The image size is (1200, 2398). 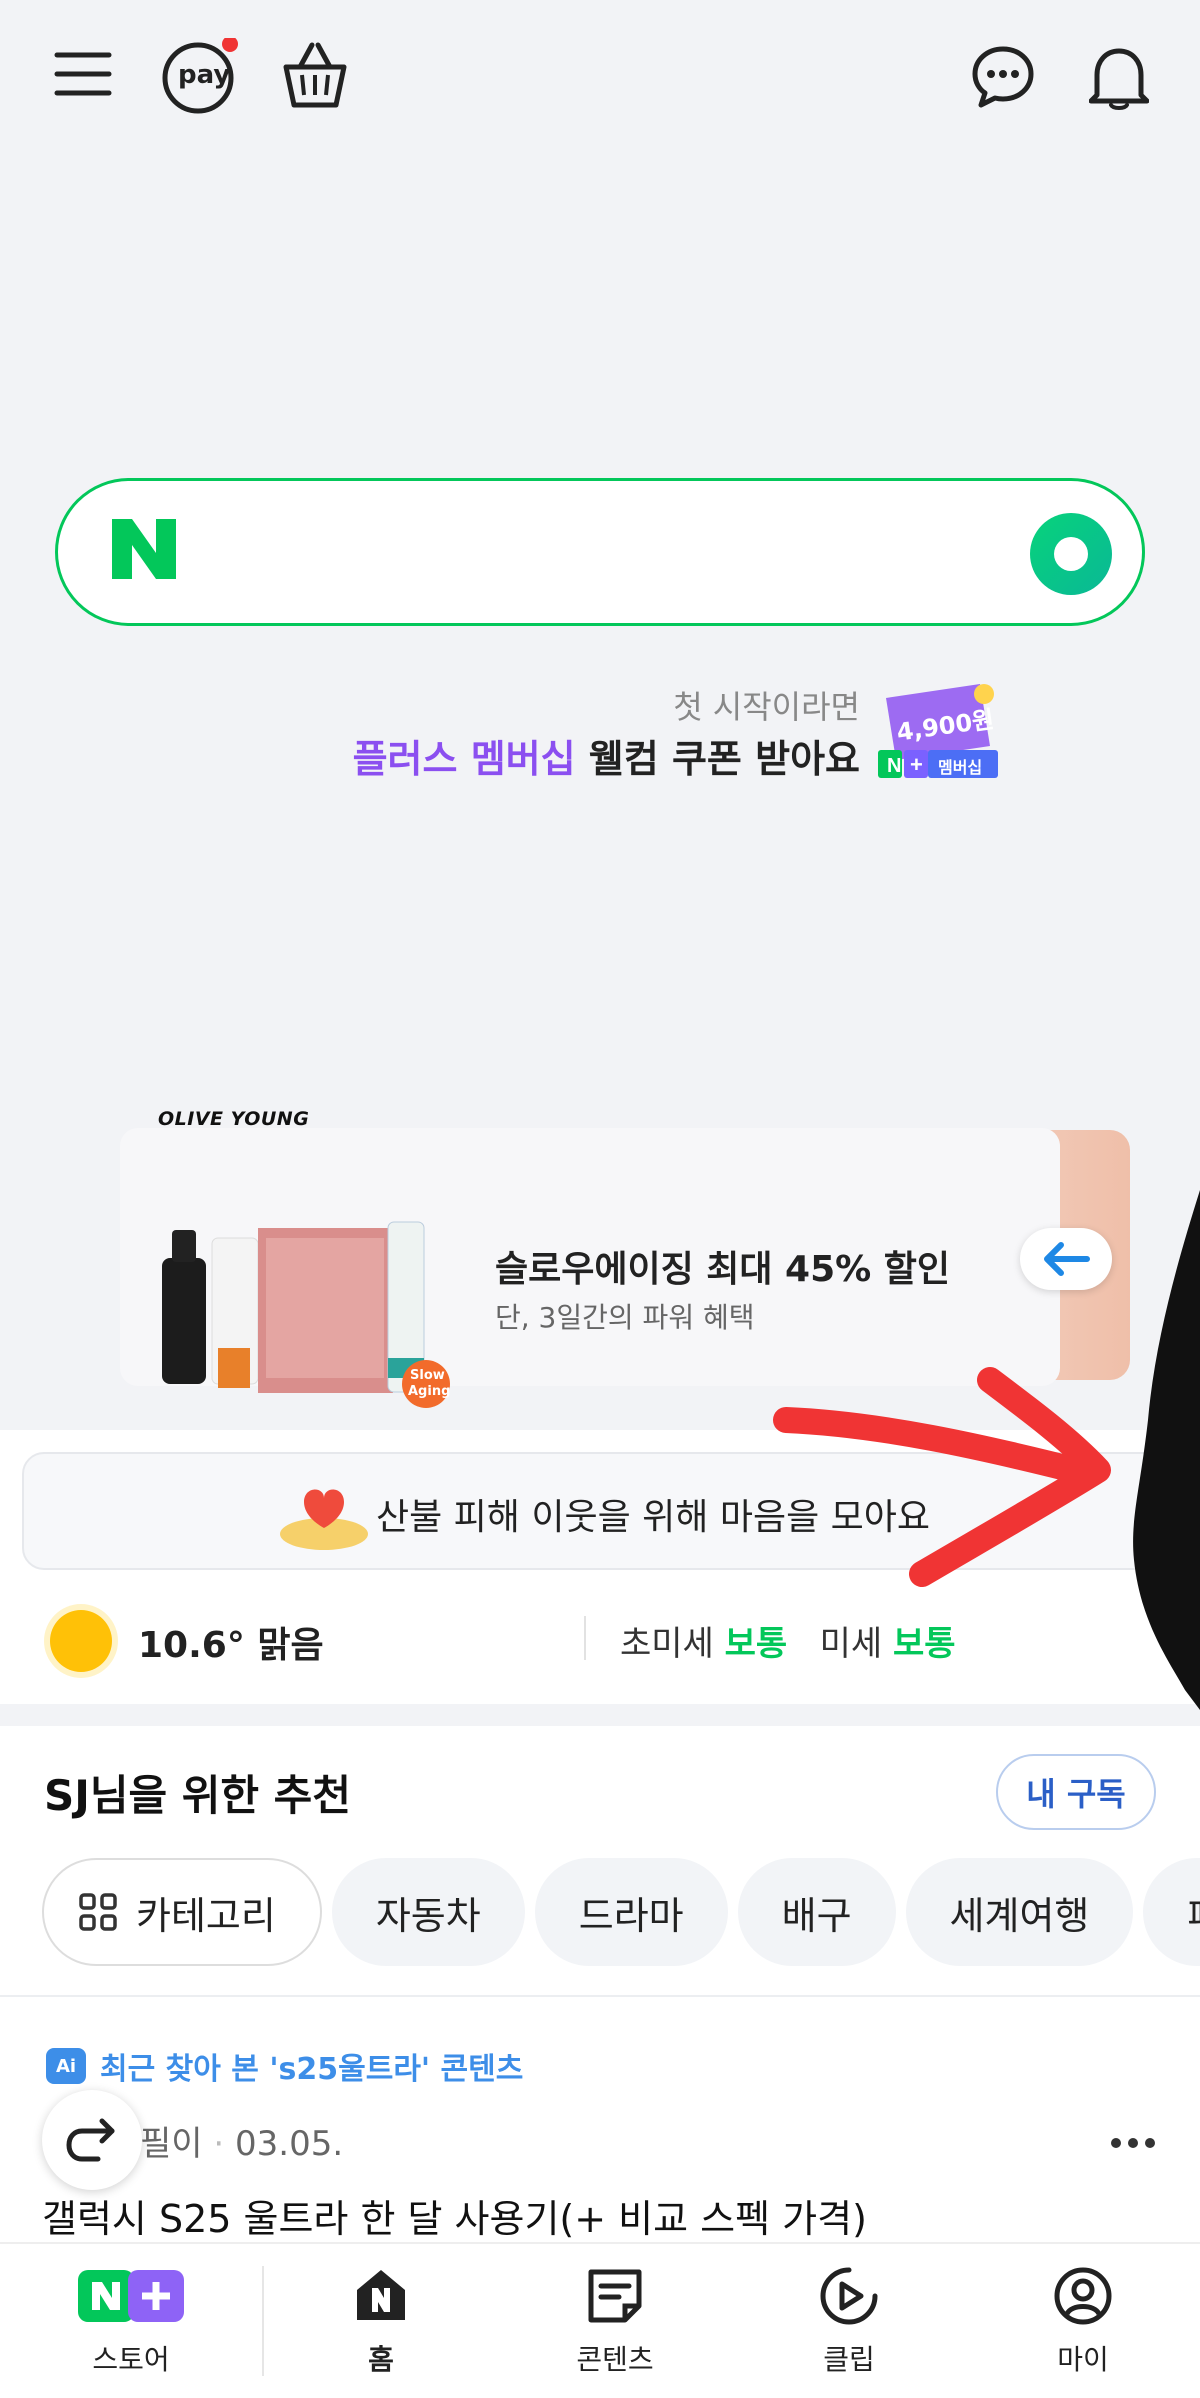 What do you see at coordinates (234, 1119) in the screenshot?
I see `brand-logo: OLIVE YOUNG` at bounding box center [234, 1119].